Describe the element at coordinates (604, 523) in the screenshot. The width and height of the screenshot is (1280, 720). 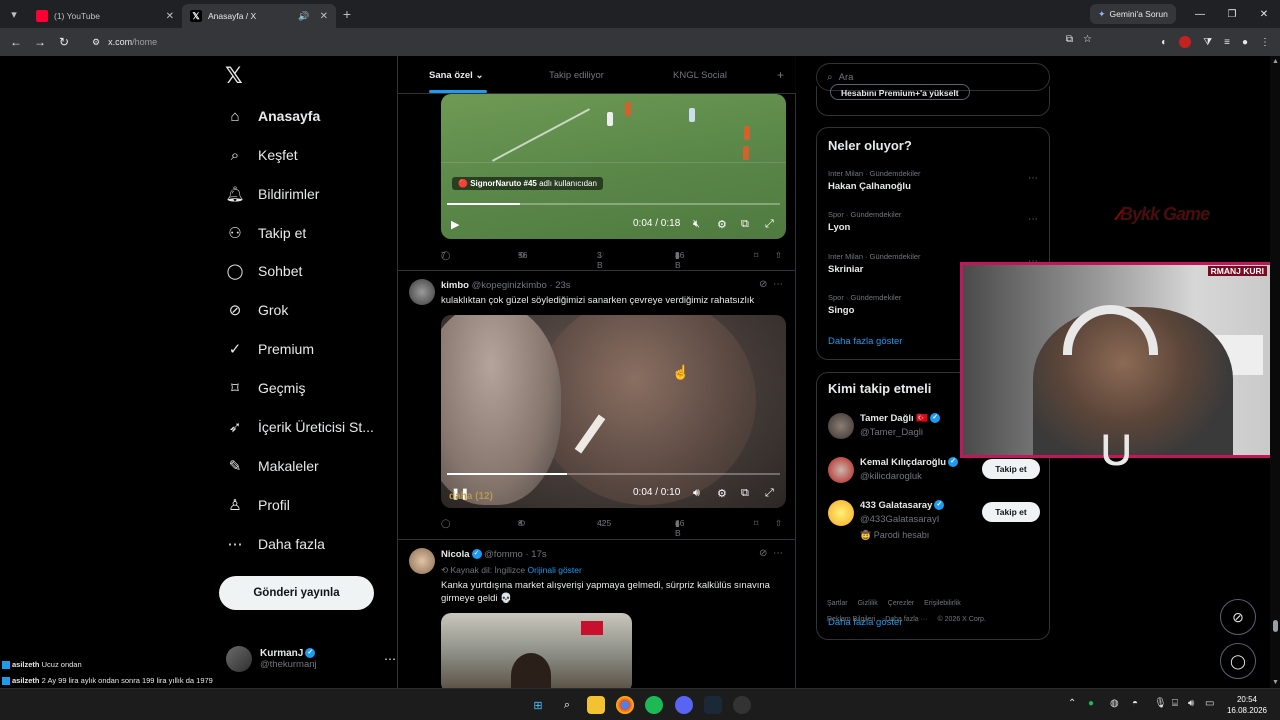
I see `like-button: ♡ 425` at that location.